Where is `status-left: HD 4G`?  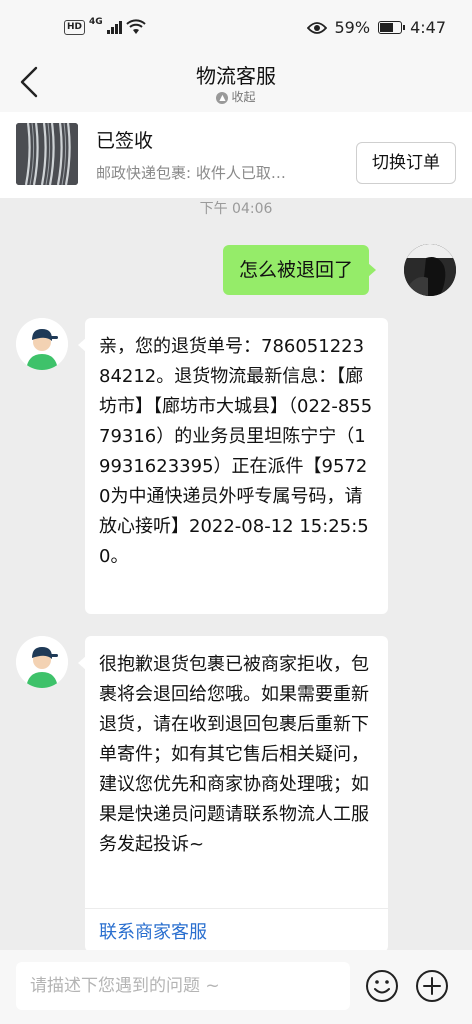 status-left: HD 4G is located at coordinates (105, 26).